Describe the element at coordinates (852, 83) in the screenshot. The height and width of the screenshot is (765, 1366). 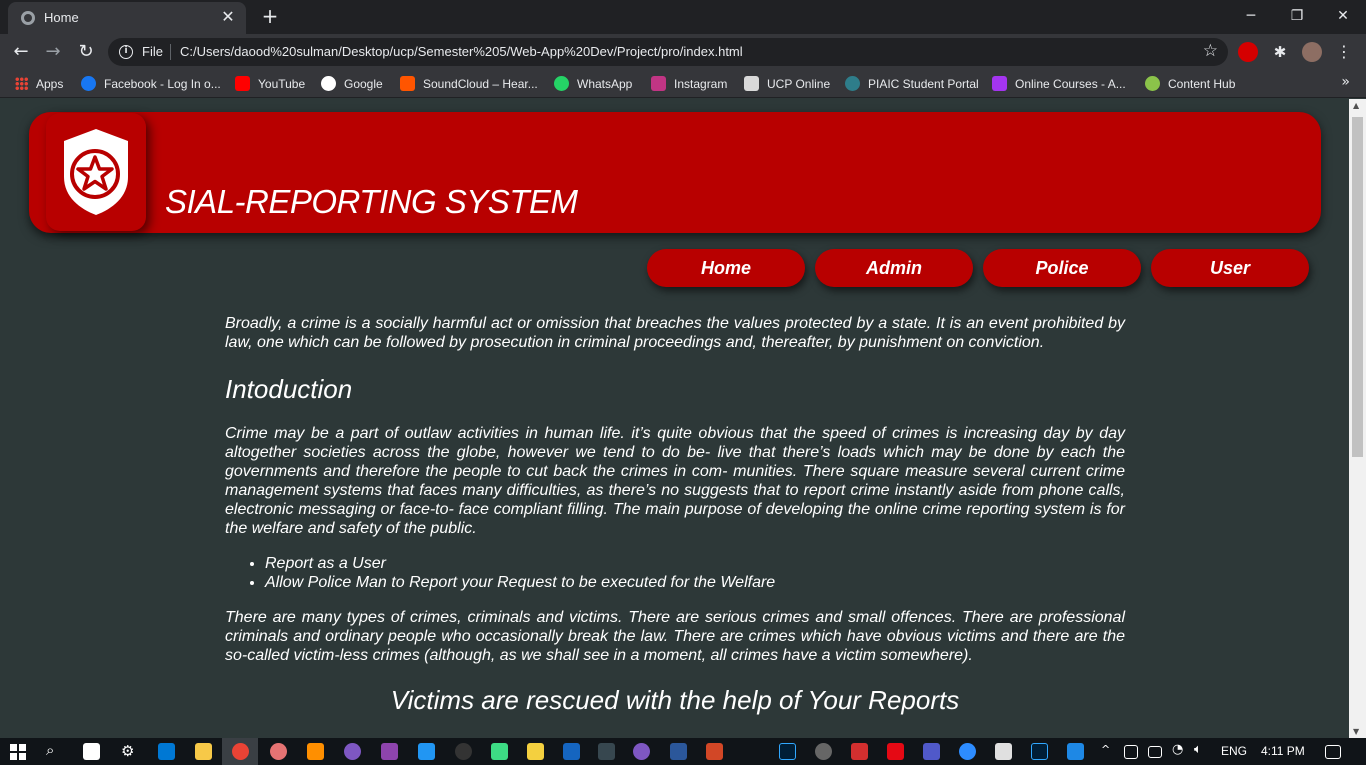
I see `piaic-icon` at that location.